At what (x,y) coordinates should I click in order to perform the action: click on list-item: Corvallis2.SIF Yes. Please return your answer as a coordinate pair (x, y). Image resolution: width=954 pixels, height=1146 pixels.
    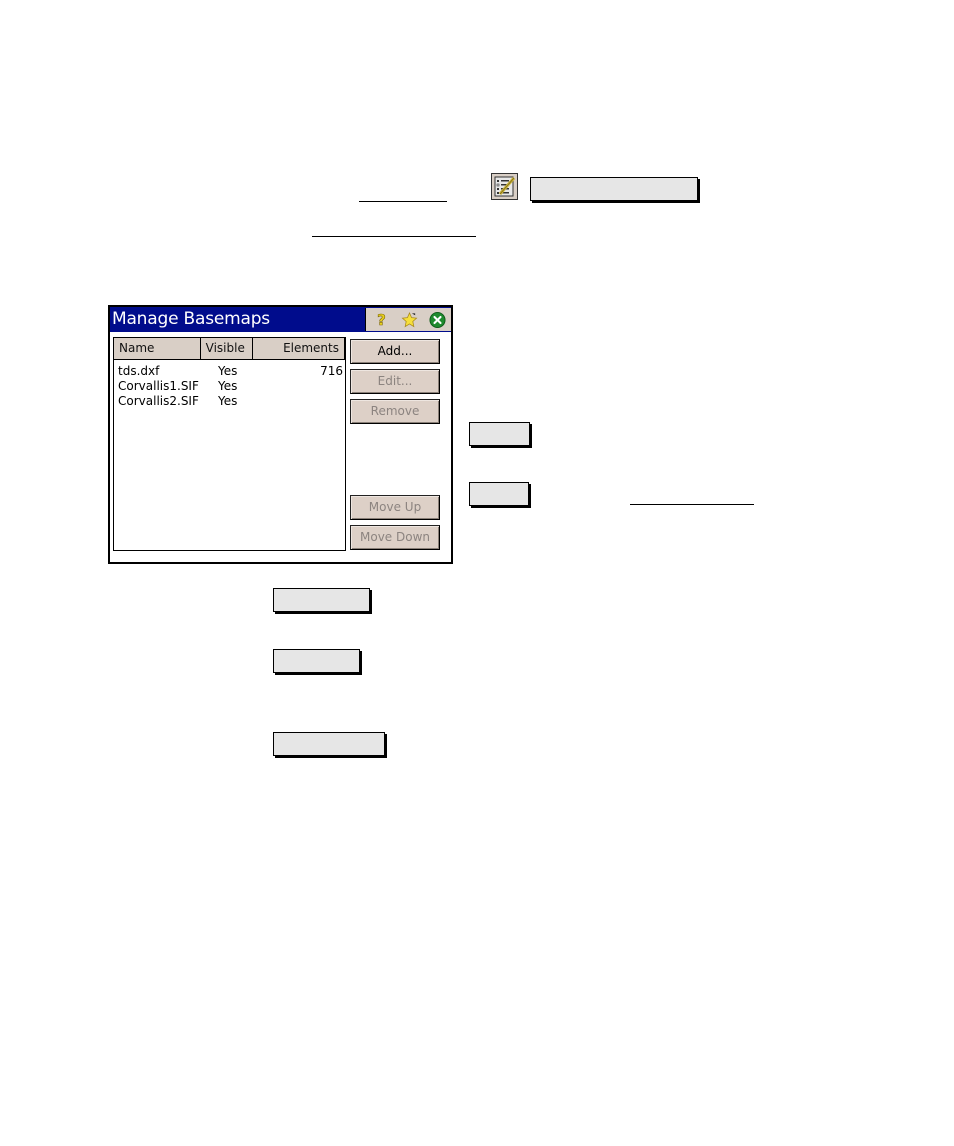
    Looking at the image, I should click on (229, 401).